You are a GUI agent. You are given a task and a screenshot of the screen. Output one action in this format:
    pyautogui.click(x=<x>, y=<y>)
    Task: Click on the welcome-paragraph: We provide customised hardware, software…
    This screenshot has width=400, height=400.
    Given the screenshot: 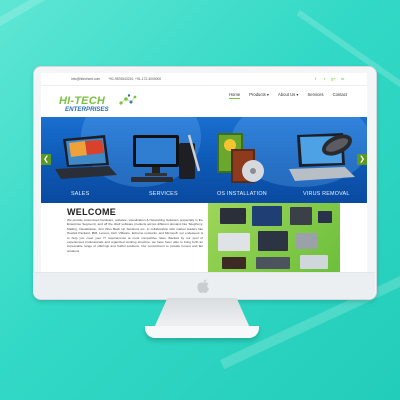 What is the action you would take?
    pyautogui.click(x=135, y=235)
    